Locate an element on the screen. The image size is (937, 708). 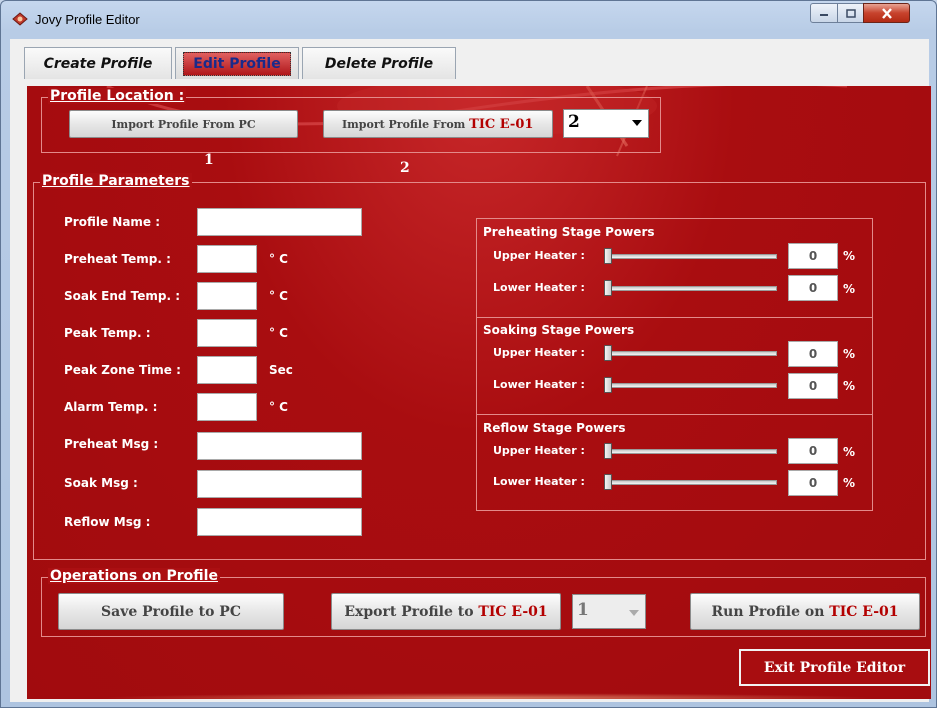
tab-edit-profile: Edit Profile is located at coordinates (237, 63).